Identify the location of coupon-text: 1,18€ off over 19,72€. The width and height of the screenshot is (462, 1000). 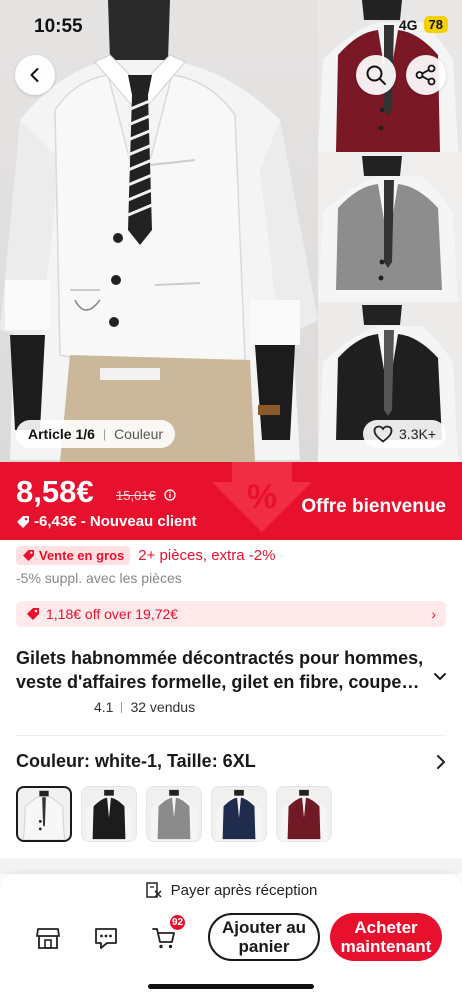
(112, 614).